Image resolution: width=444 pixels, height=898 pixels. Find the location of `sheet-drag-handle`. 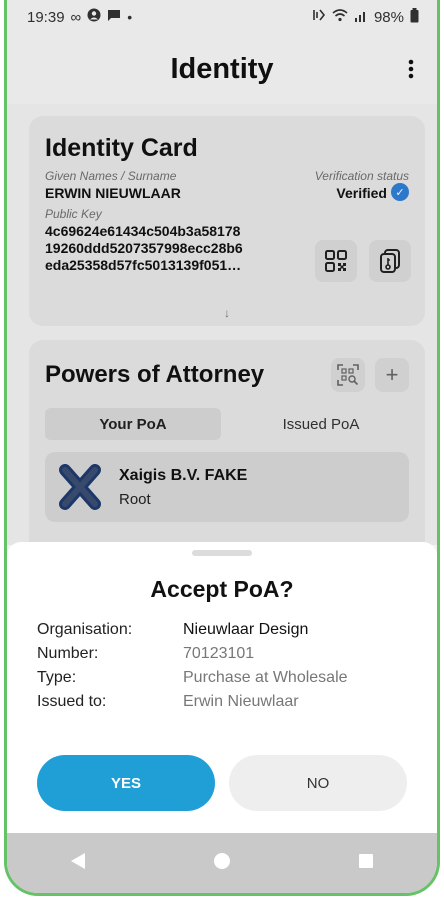

sheet-drag-handle is located at coordinates (222, 553).